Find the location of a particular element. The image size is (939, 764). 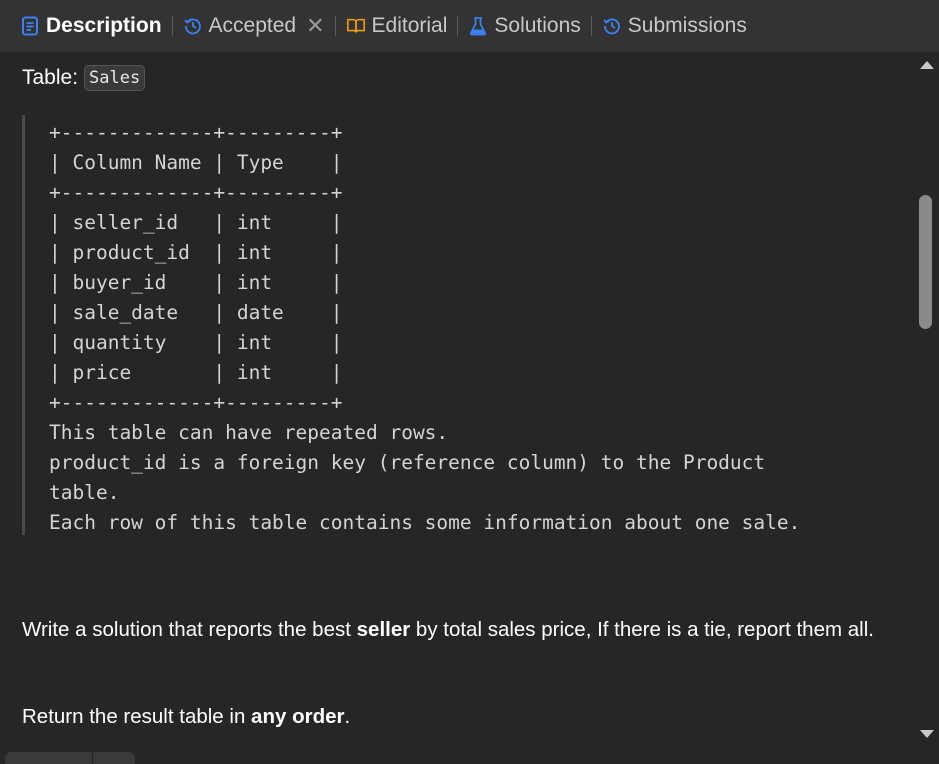

order-note-end: . is located at coordinates (347, 716).